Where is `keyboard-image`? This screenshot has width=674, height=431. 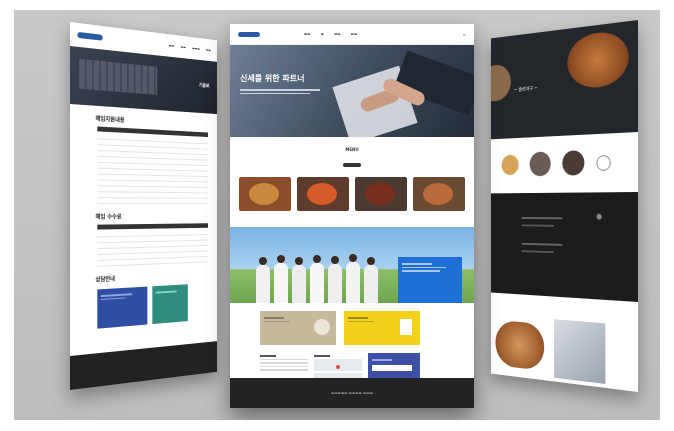
keyboard-image is located at coordinates (118, 76).